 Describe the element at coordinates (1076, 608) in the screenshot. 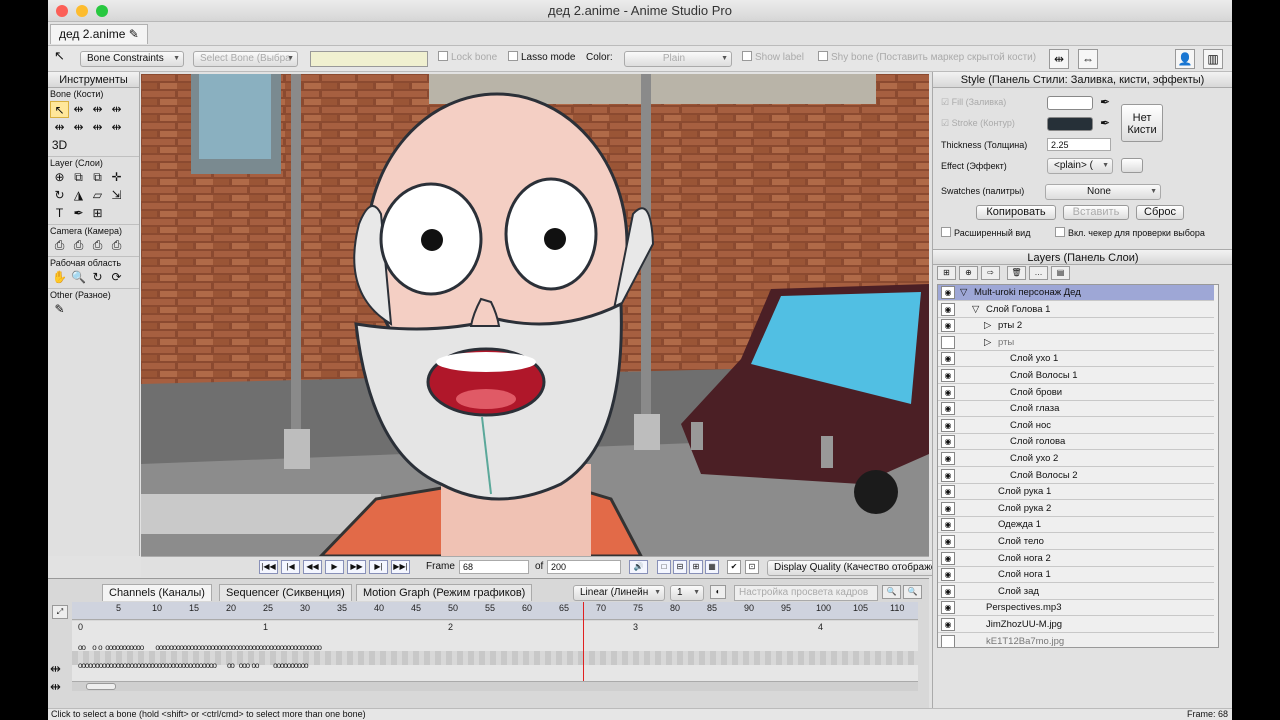

I see `layer-row: ◉ Perspectives.mp3` at that location.